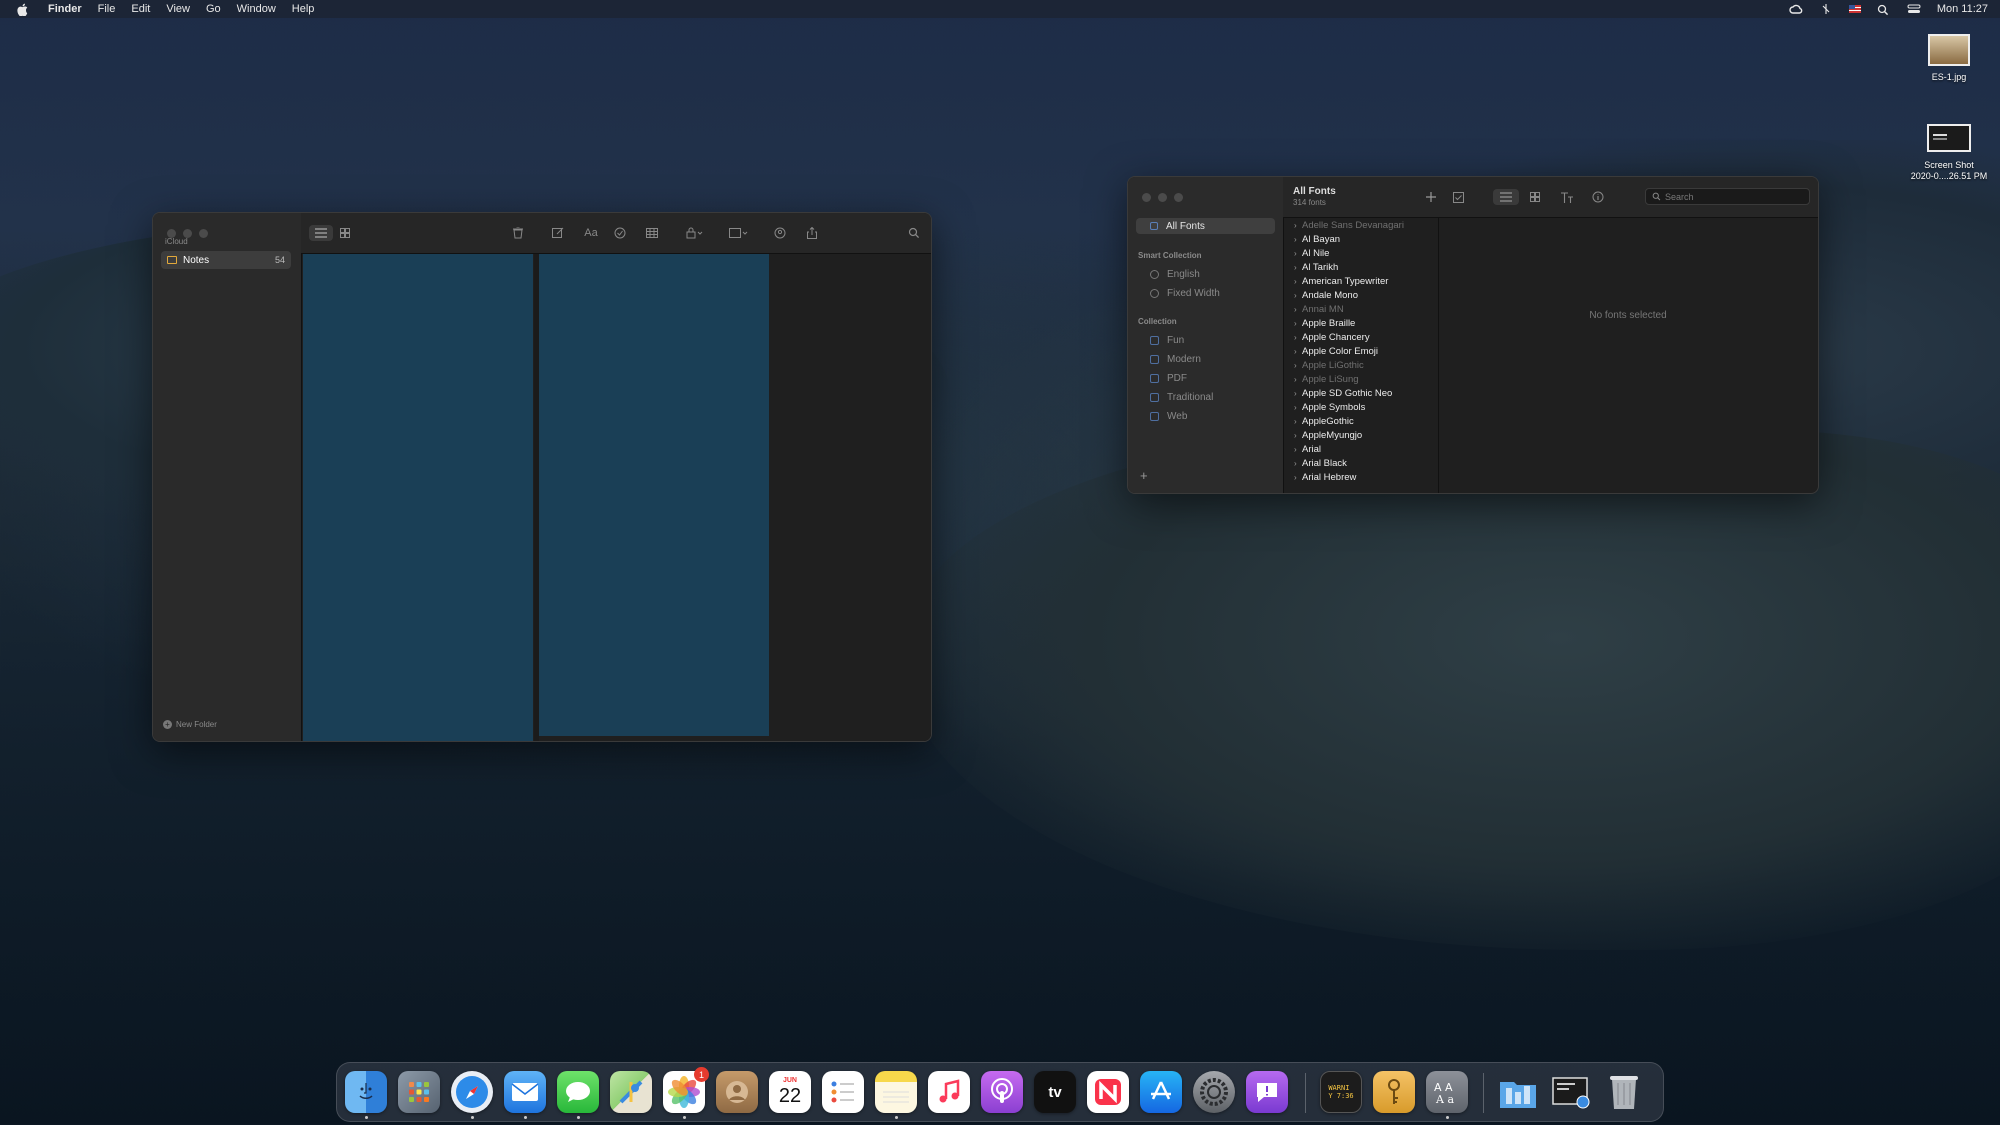 The image size is (2000, 1125). What do you see at coordinates (1458, 197) in the screenshot?
I see `validate-icon` at bounding box center [1458, 197].